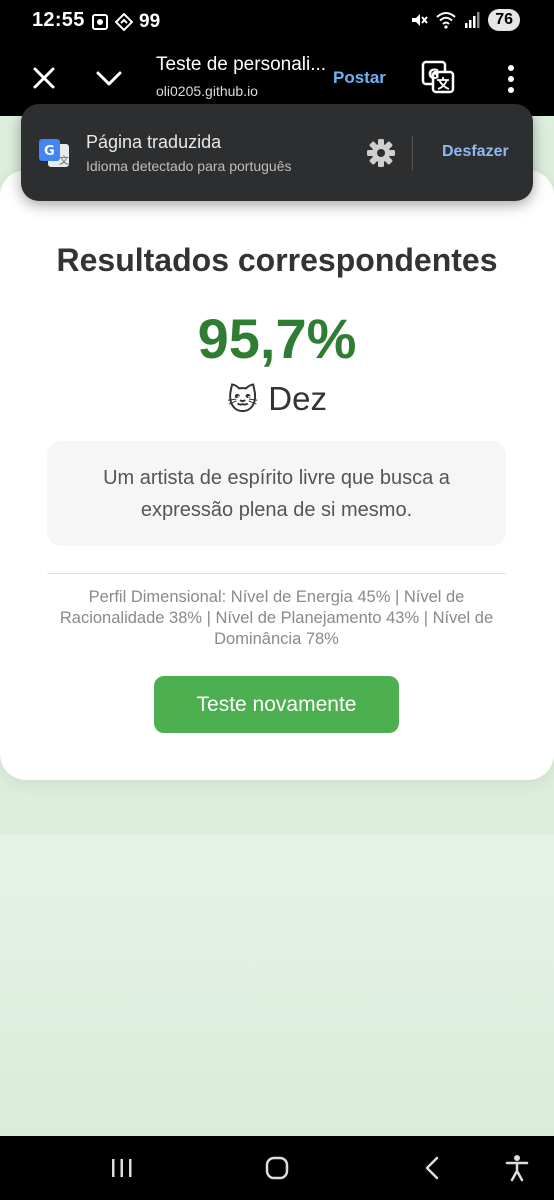 The image size is (554, 1200). I want to click on signal-icon, so click(472, 20).